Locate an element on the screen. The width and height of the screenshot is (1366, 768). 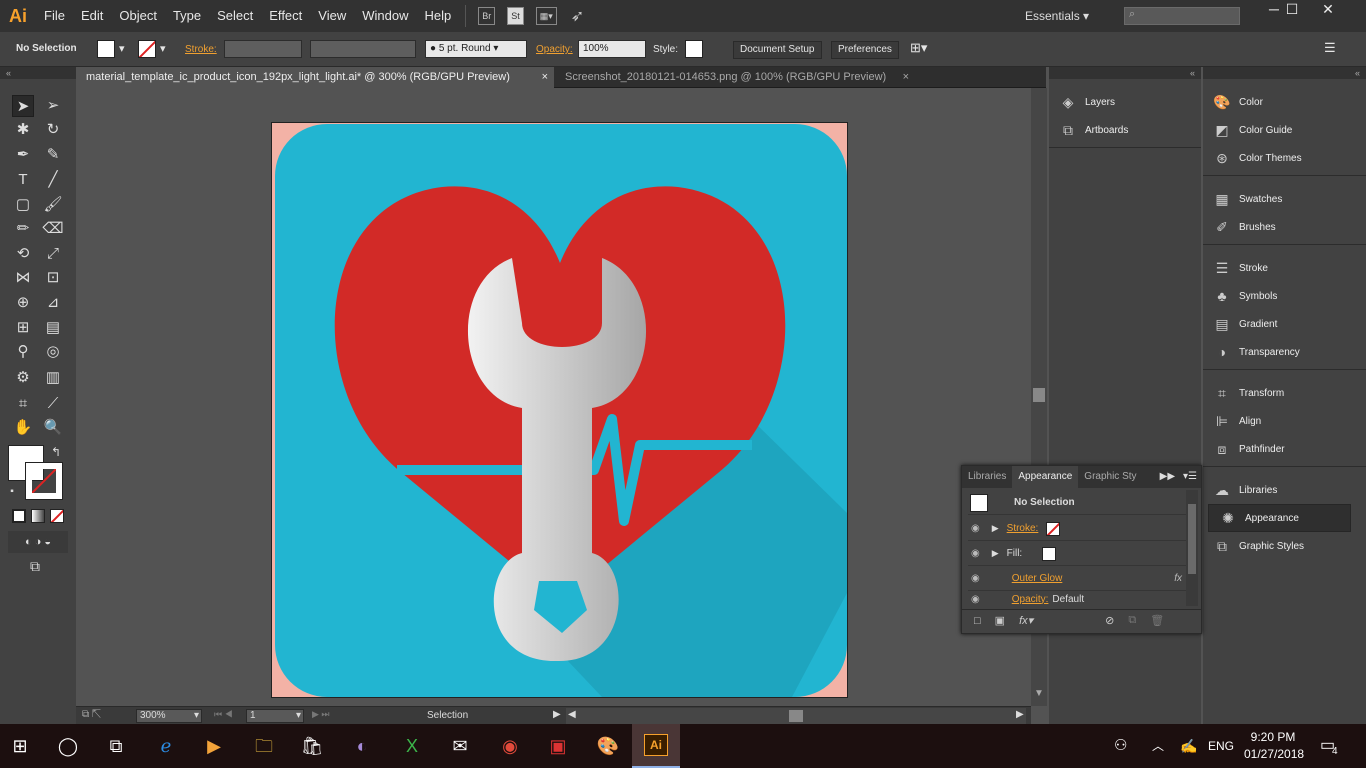
horizontal-scroll-thumb is located at coordinates (796, 716).